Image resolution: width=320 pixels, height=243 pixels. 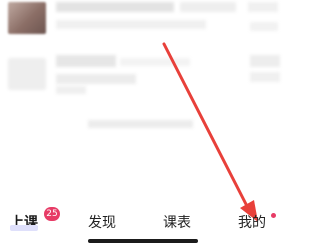 I want to click on active-tab-underline, so click(x=24, y=228).